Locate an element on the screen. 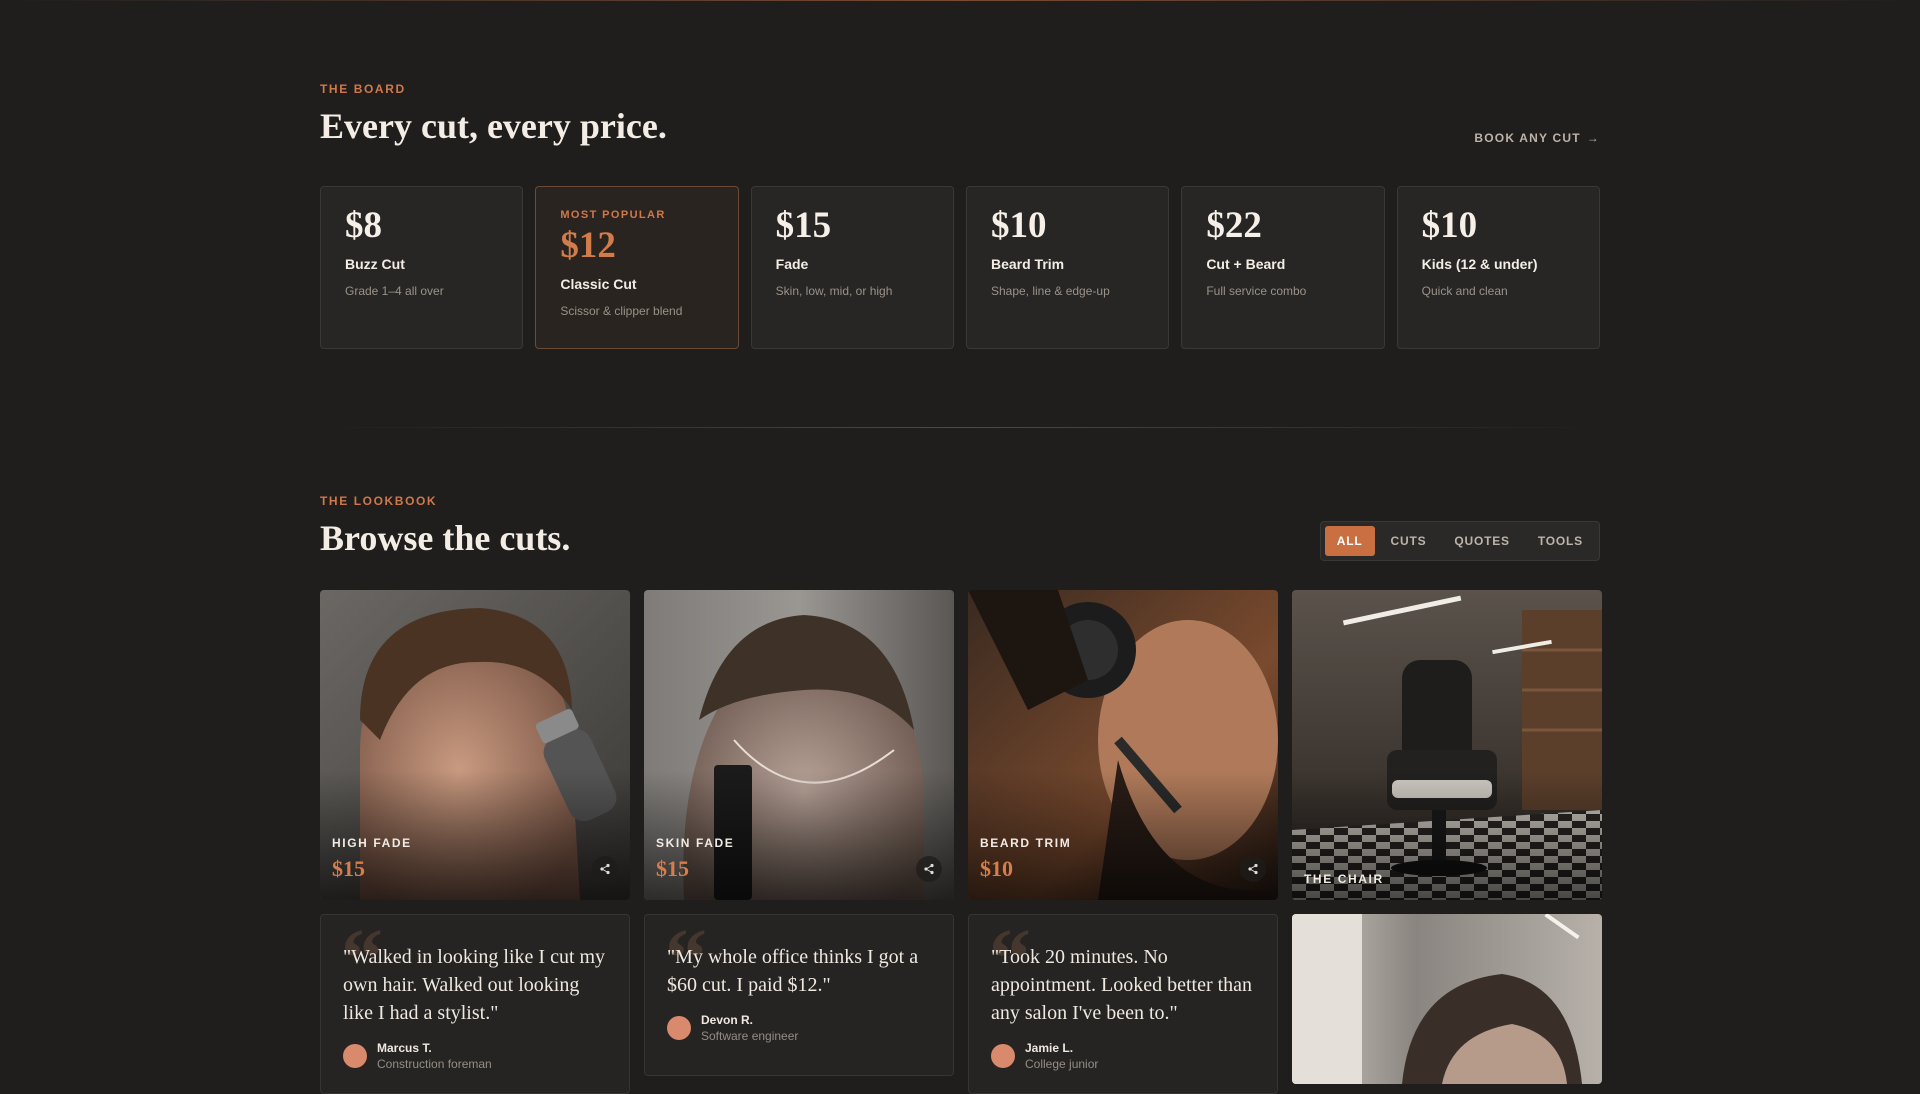  service-description: Skin, low, mid, or high is located at coordinates (834, 290).